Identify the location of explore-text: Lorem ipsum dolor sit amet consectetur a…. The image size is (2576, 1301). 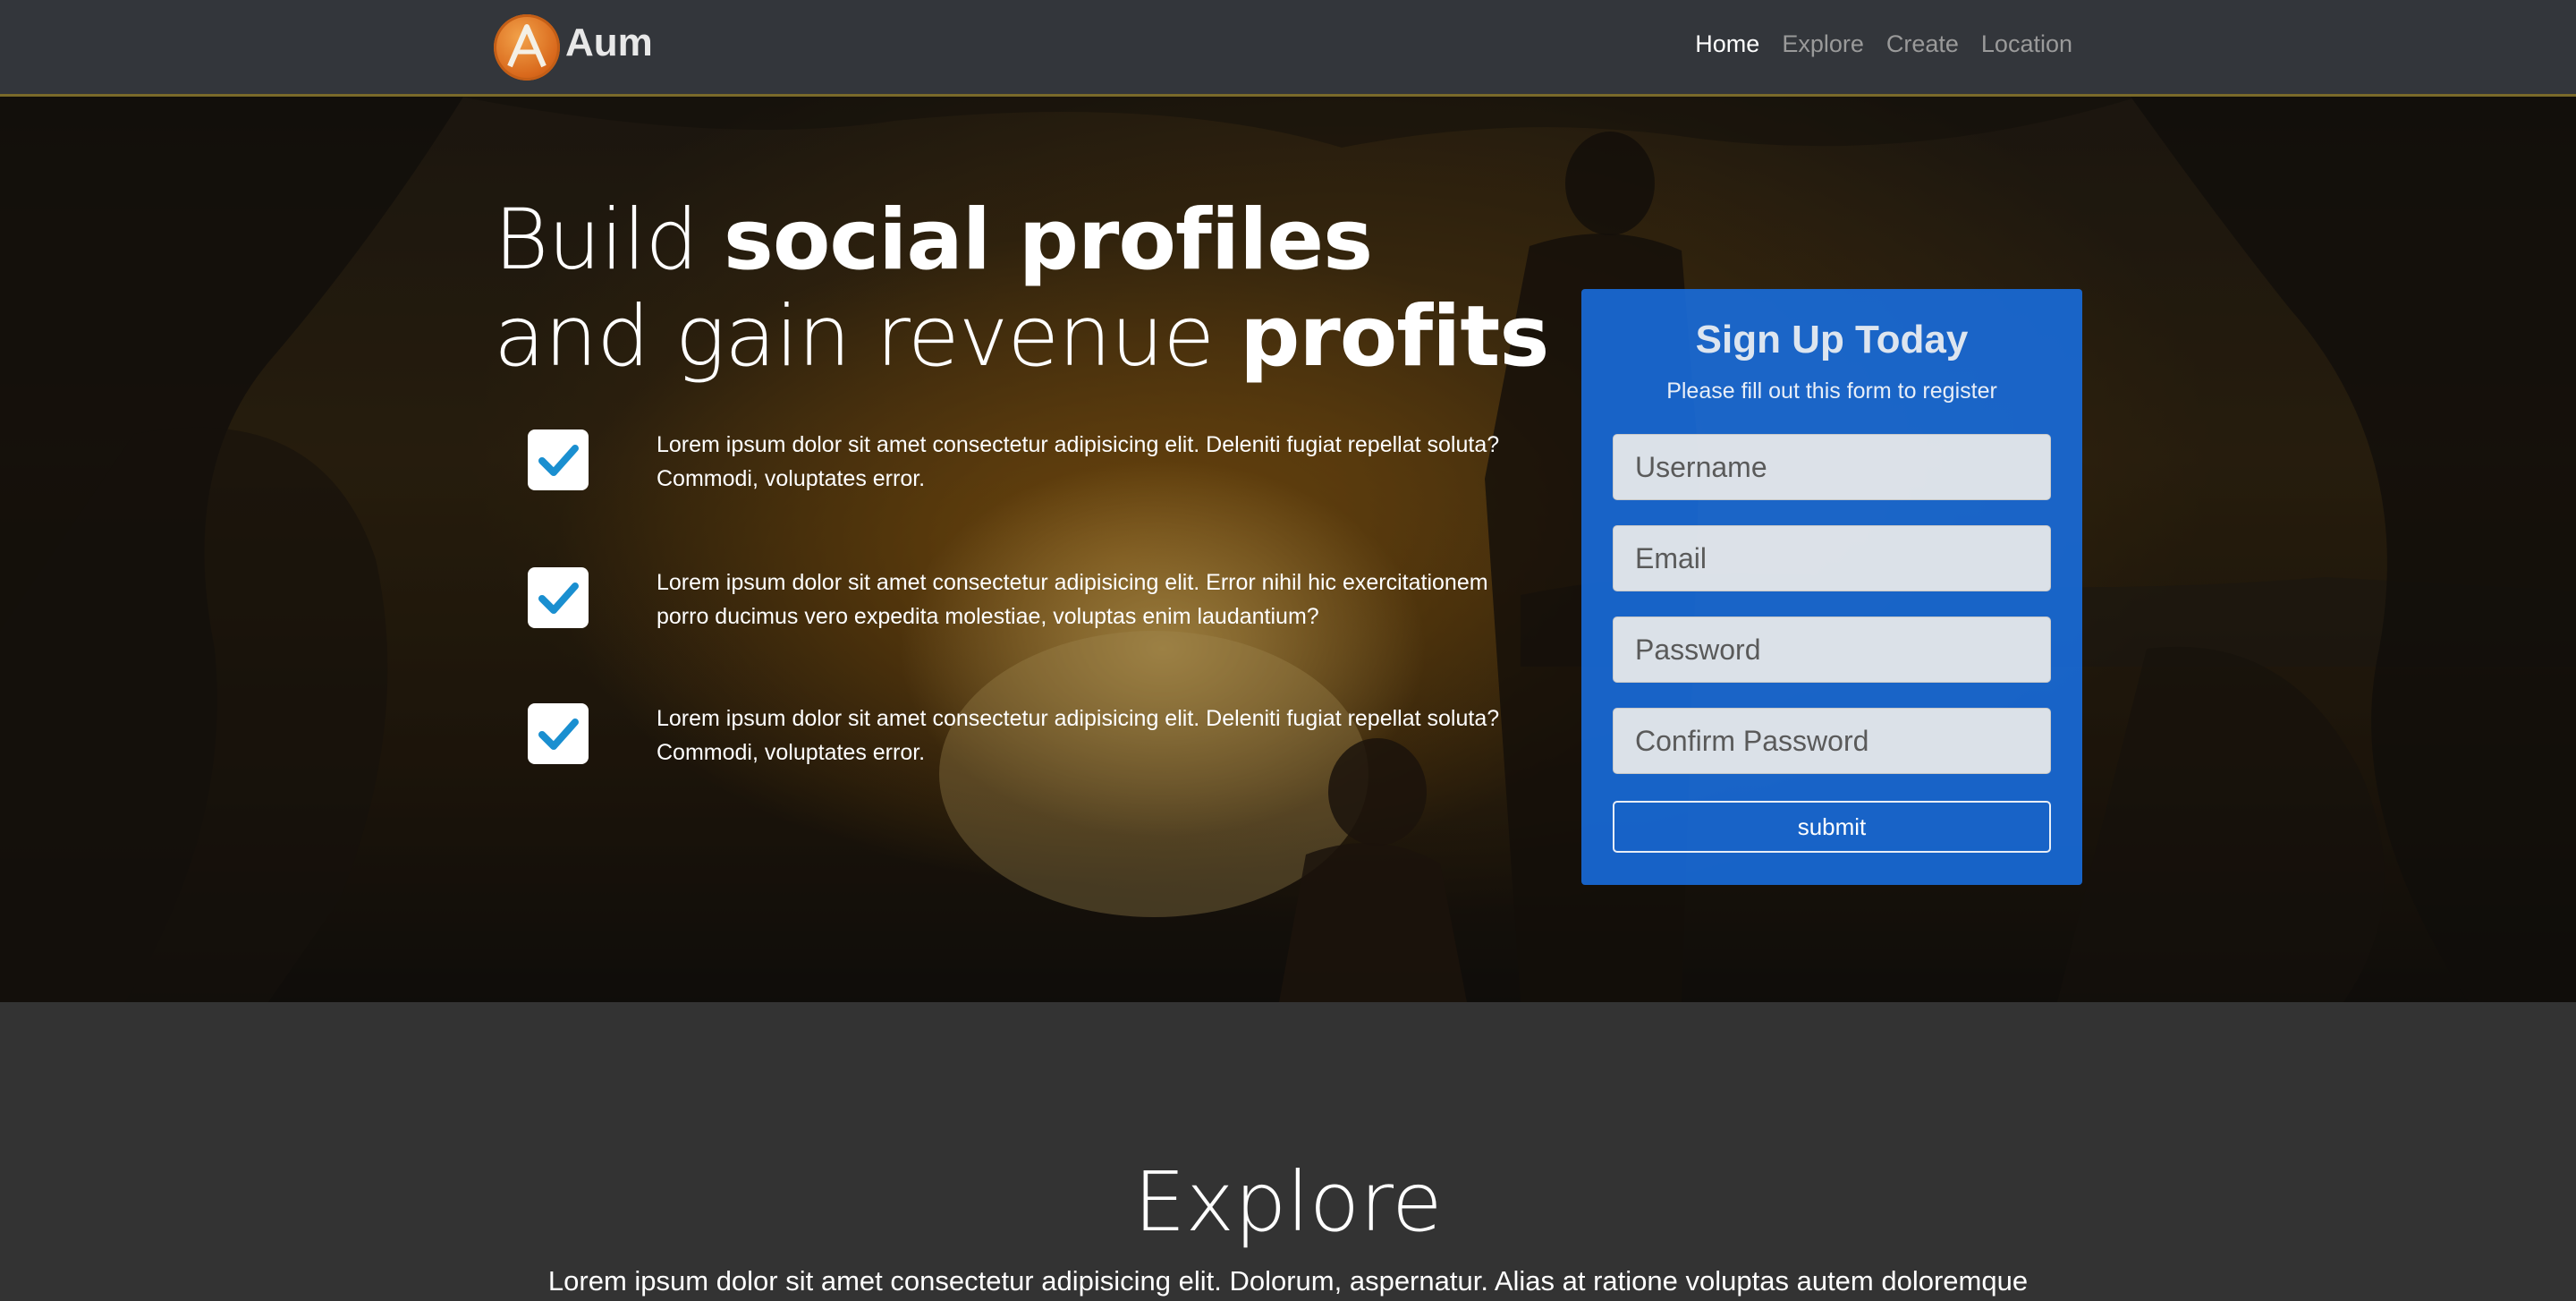
(1288, 1281).